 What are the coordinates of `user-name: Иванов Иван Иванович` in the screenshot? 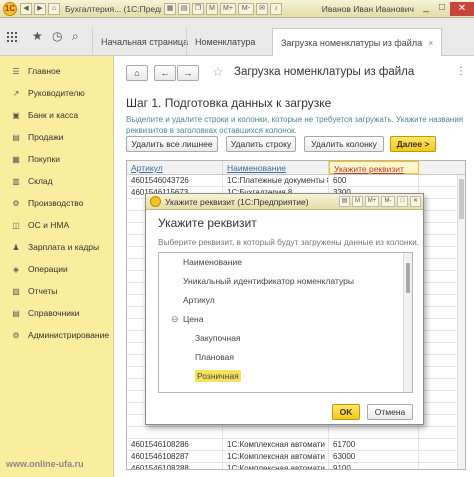 It's located at (368, 9).